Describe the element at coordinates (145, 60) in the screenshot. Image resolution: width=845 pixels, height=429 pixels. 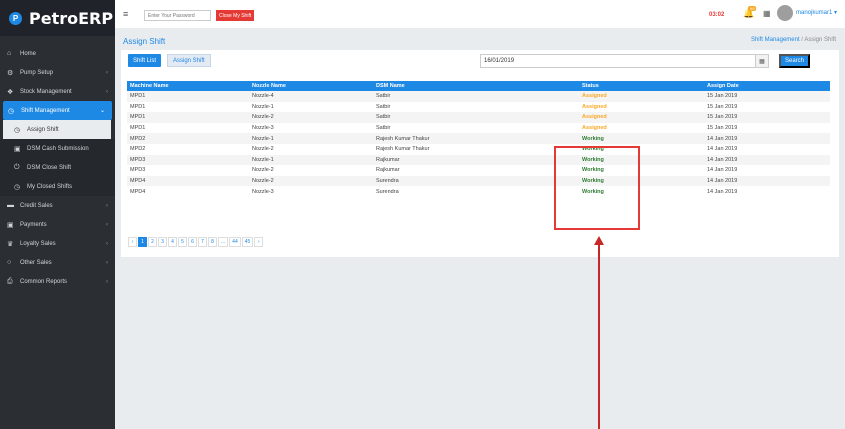
I see `tab-shift-list: Shift List` at that location.